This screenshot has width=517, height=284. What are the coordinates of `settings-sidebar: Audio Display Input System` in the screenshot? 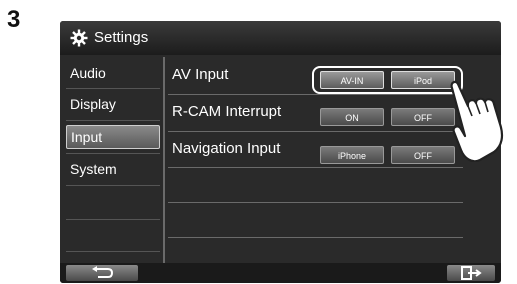 It's located at (113, 160).